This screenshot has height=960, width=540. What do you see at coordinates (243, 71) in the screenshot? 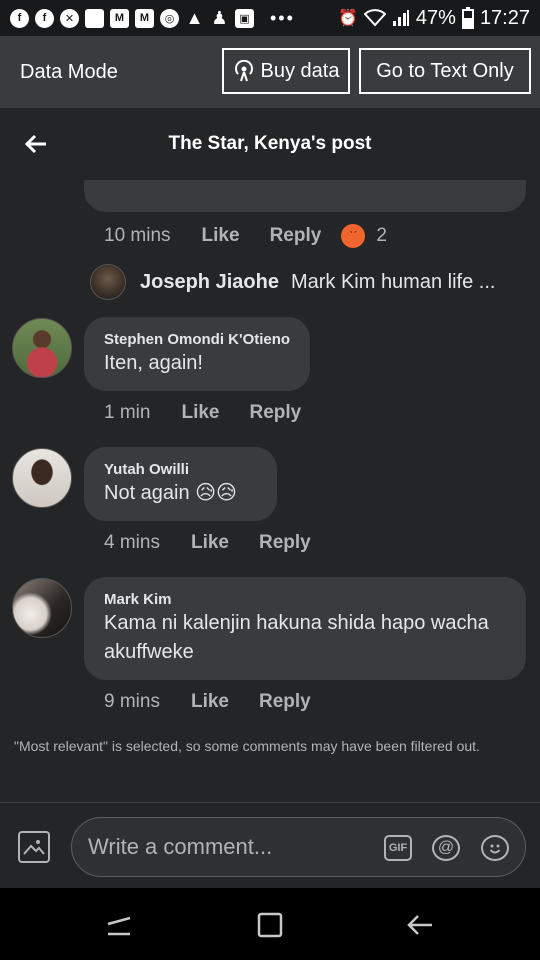
I see `broadcast-icon` at bounding box center [243, 71].